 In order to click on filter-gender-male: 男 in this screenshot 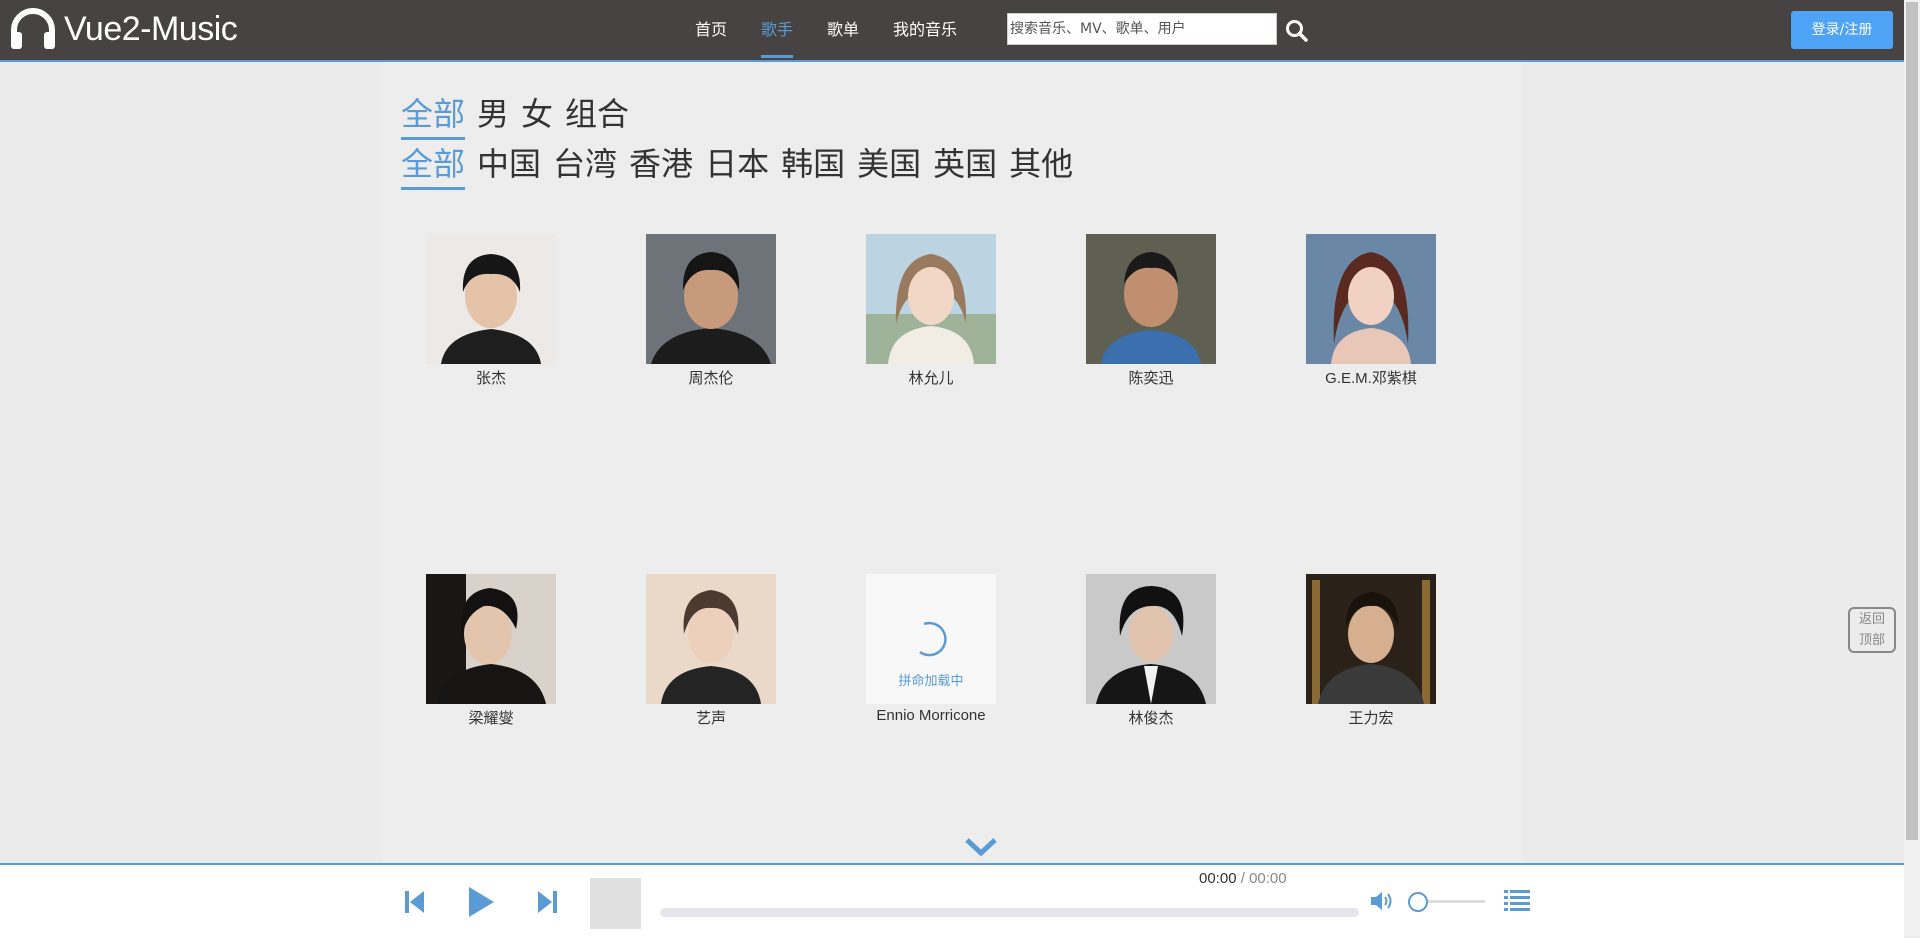, I will do `click(493, 116)`.